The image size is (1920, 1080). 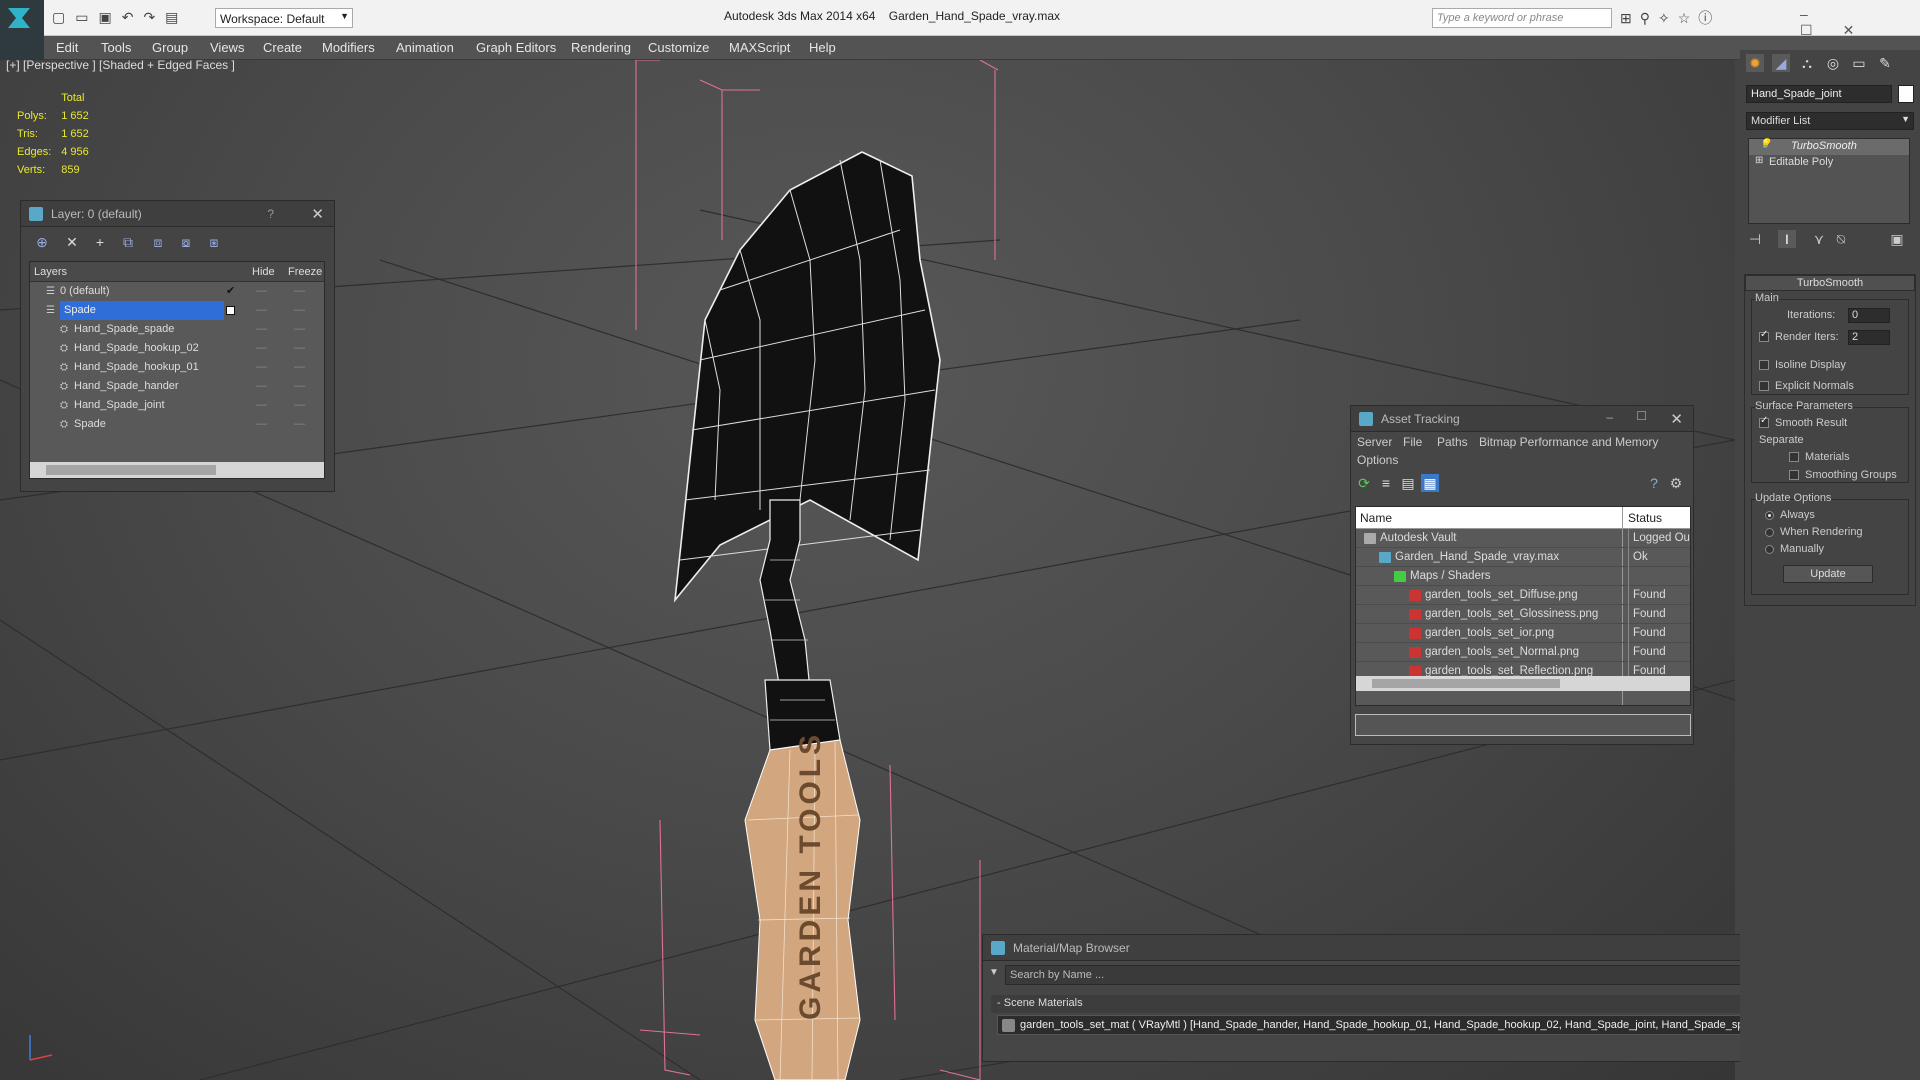 What do you see at coordinates (1522, 419) in the screenshot?
I see `asset-panel-title-bar: Asset Tracking – ☐ ✕` at bounding box center [1522, 419].